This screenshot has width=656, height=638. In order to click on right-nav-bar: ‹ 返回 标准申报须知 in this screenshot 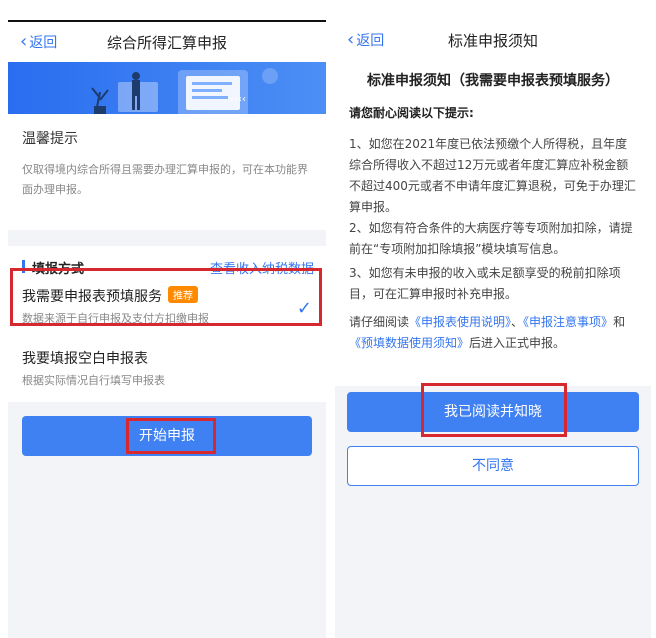, I will do `click(493, 40)`.